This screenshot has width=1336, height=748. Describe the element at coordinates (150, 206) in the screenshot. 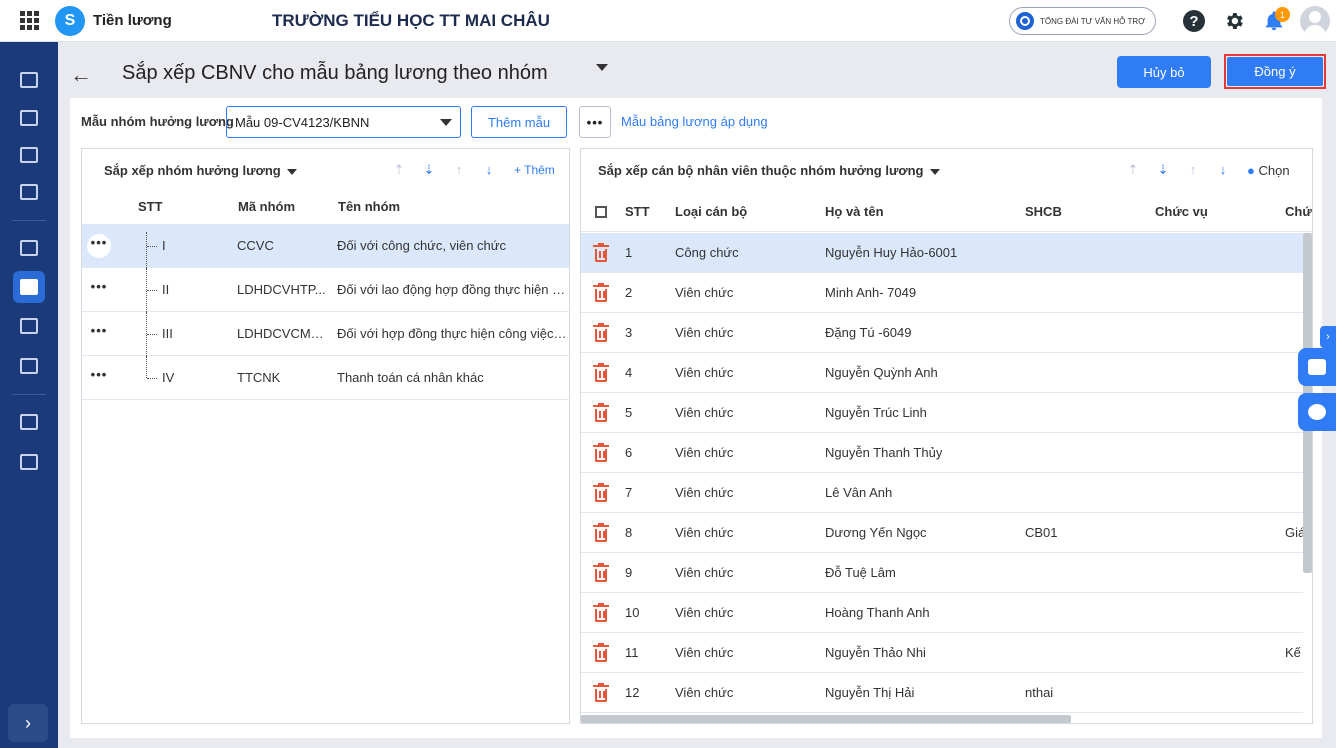

I see `col-stt: STT` at that location.